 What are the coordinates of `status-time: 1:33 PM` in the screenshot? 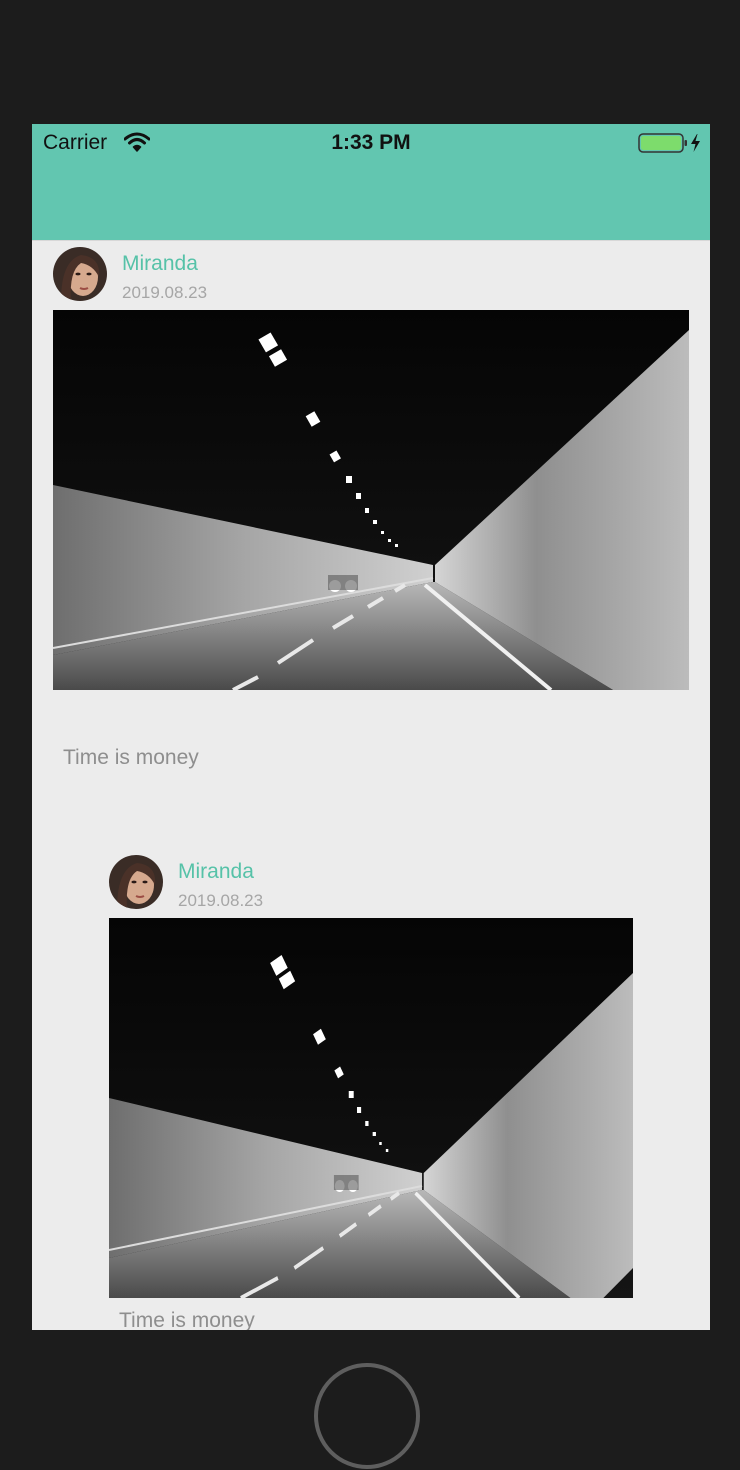 It's located at (371, 142).